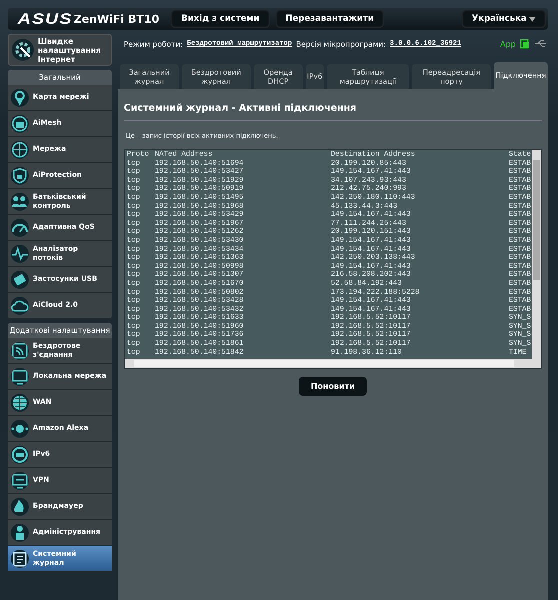  I want to click on refresh-button: Поновити, so click(333, 386).